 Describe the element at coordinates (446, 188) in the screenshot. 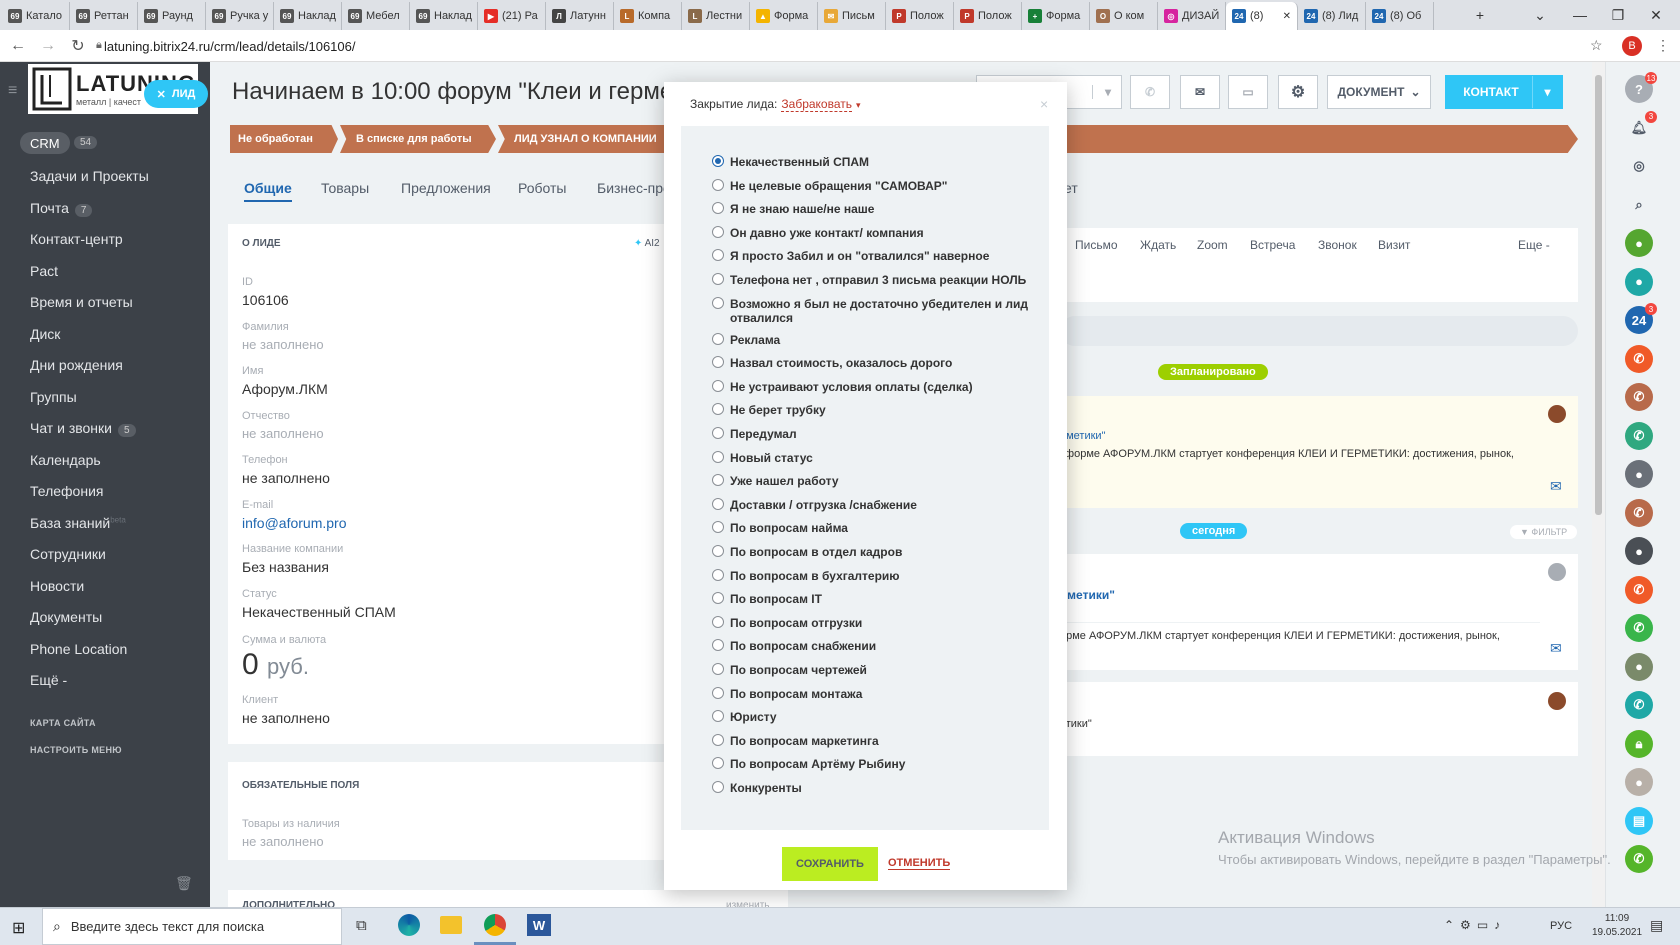

I see `tab-offers: Предложения` at that location.